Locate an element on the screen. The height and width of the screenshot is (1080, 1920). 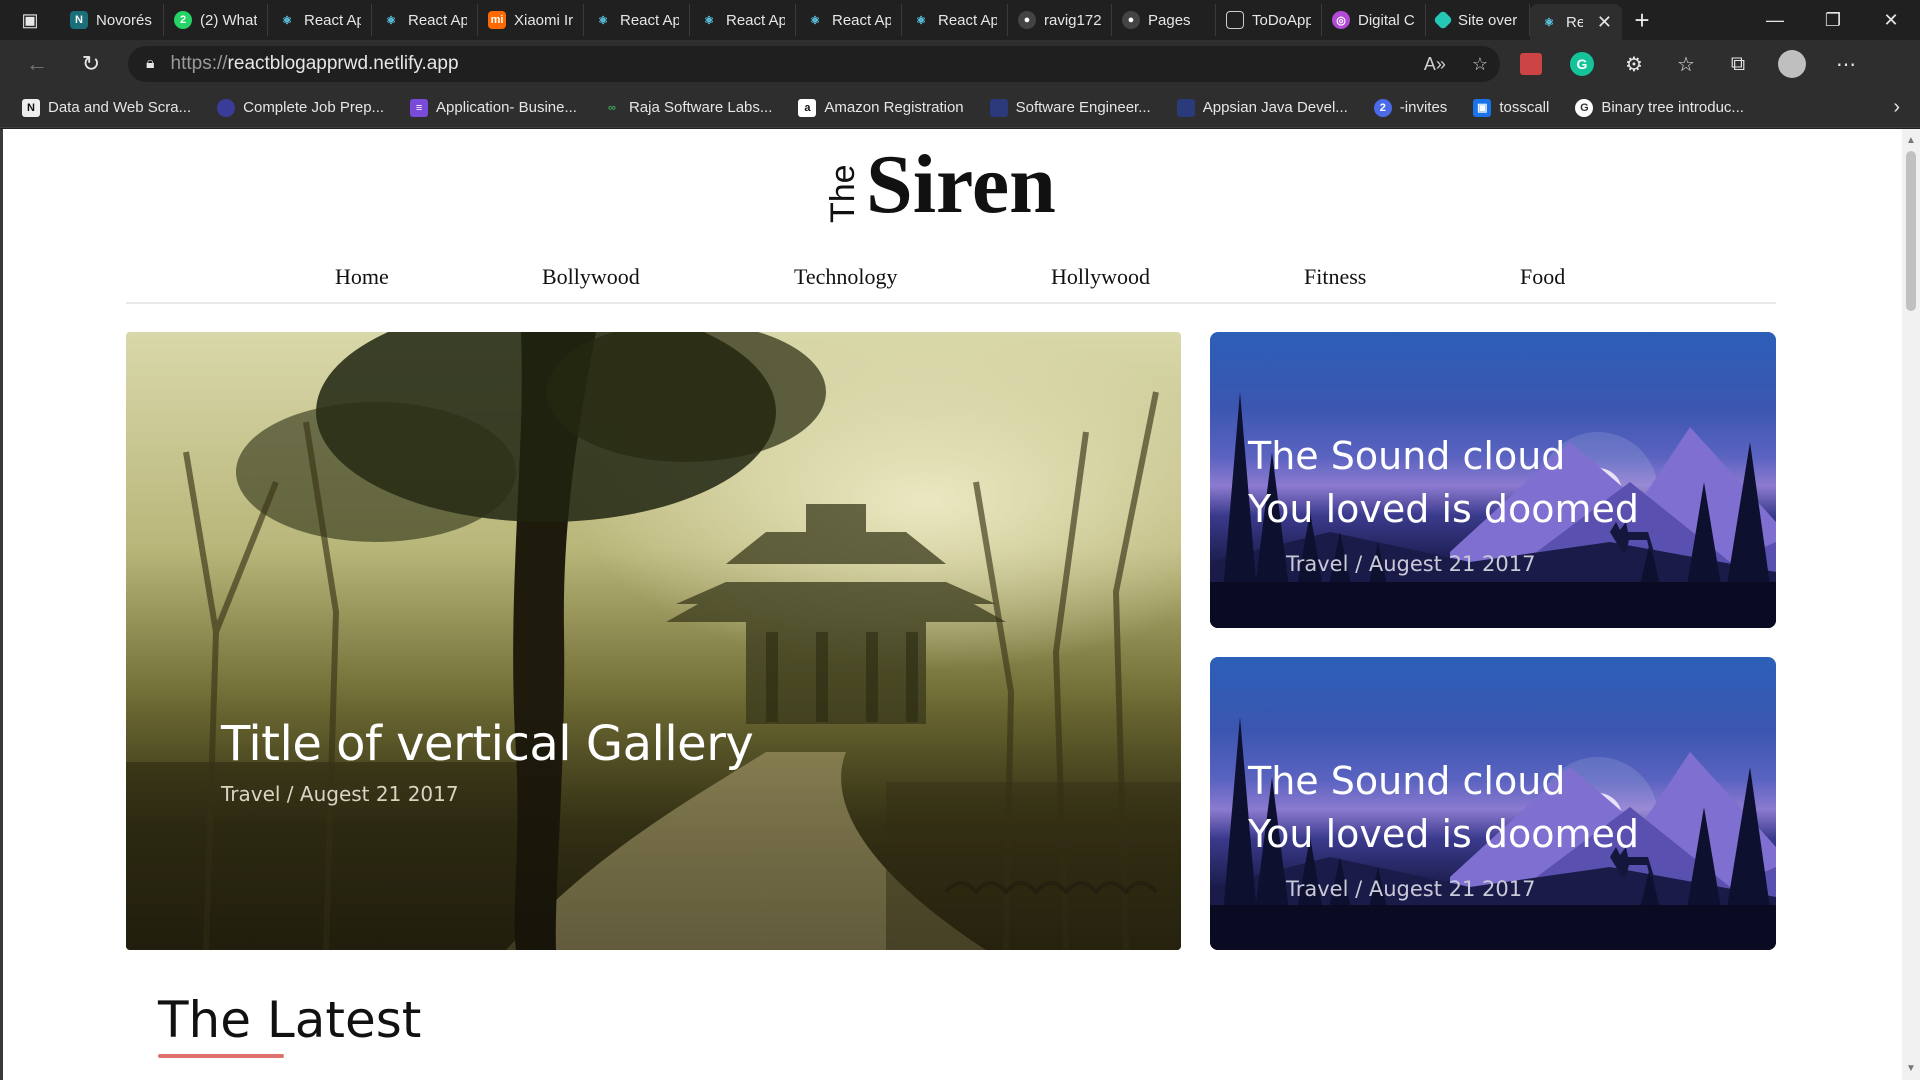
digital-icon: ◎ is located at coordinates (1341, 20).